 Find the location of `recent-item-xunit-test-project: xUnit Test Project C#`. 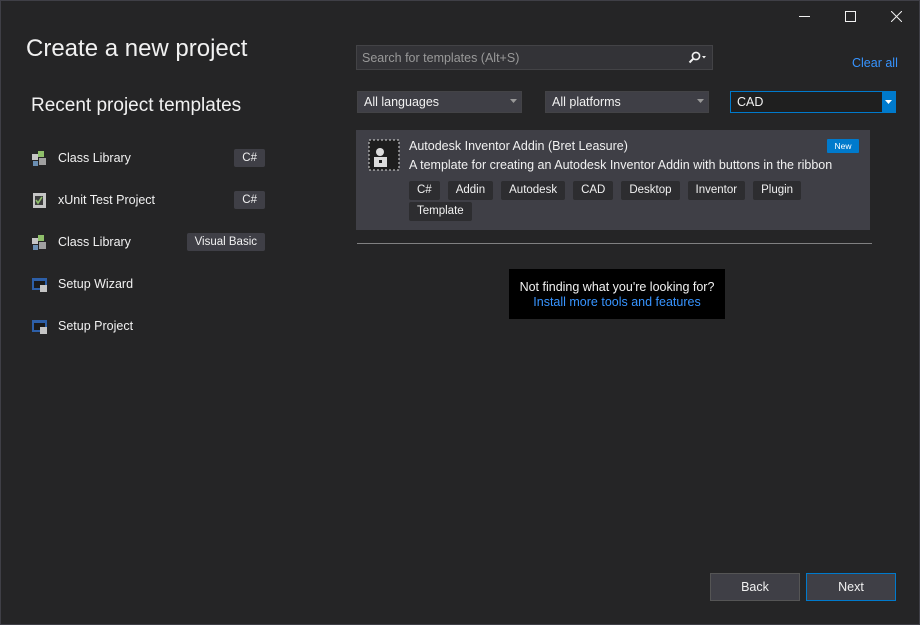

recent-item-xunit-test-project: xUnit Test Project C# is located at coordinates (149, 200).